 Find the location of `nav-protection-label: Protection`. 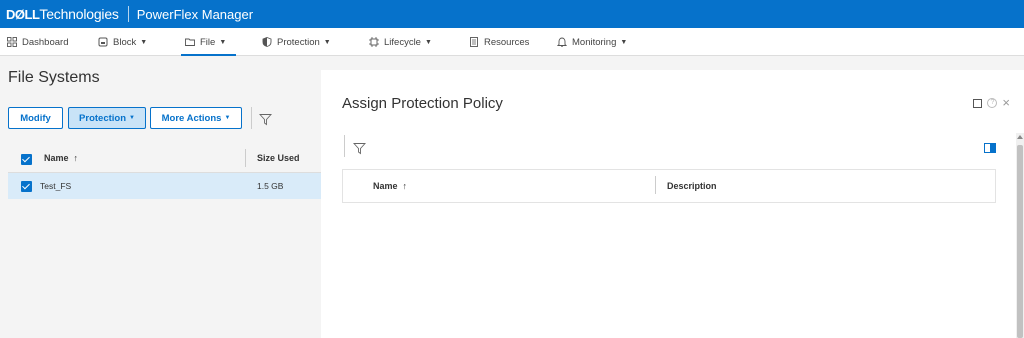

nav-protection-label: Protection is located at coordinates (298, 42).